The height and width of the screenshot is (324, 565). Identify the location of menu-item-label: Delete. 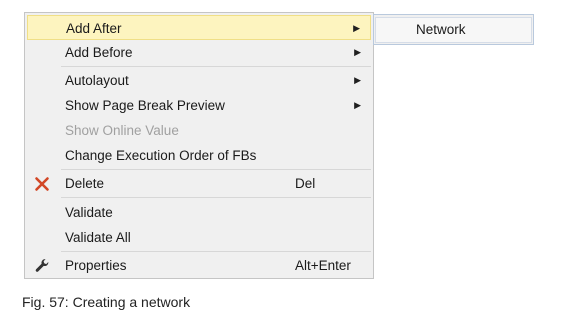
(85, 183).